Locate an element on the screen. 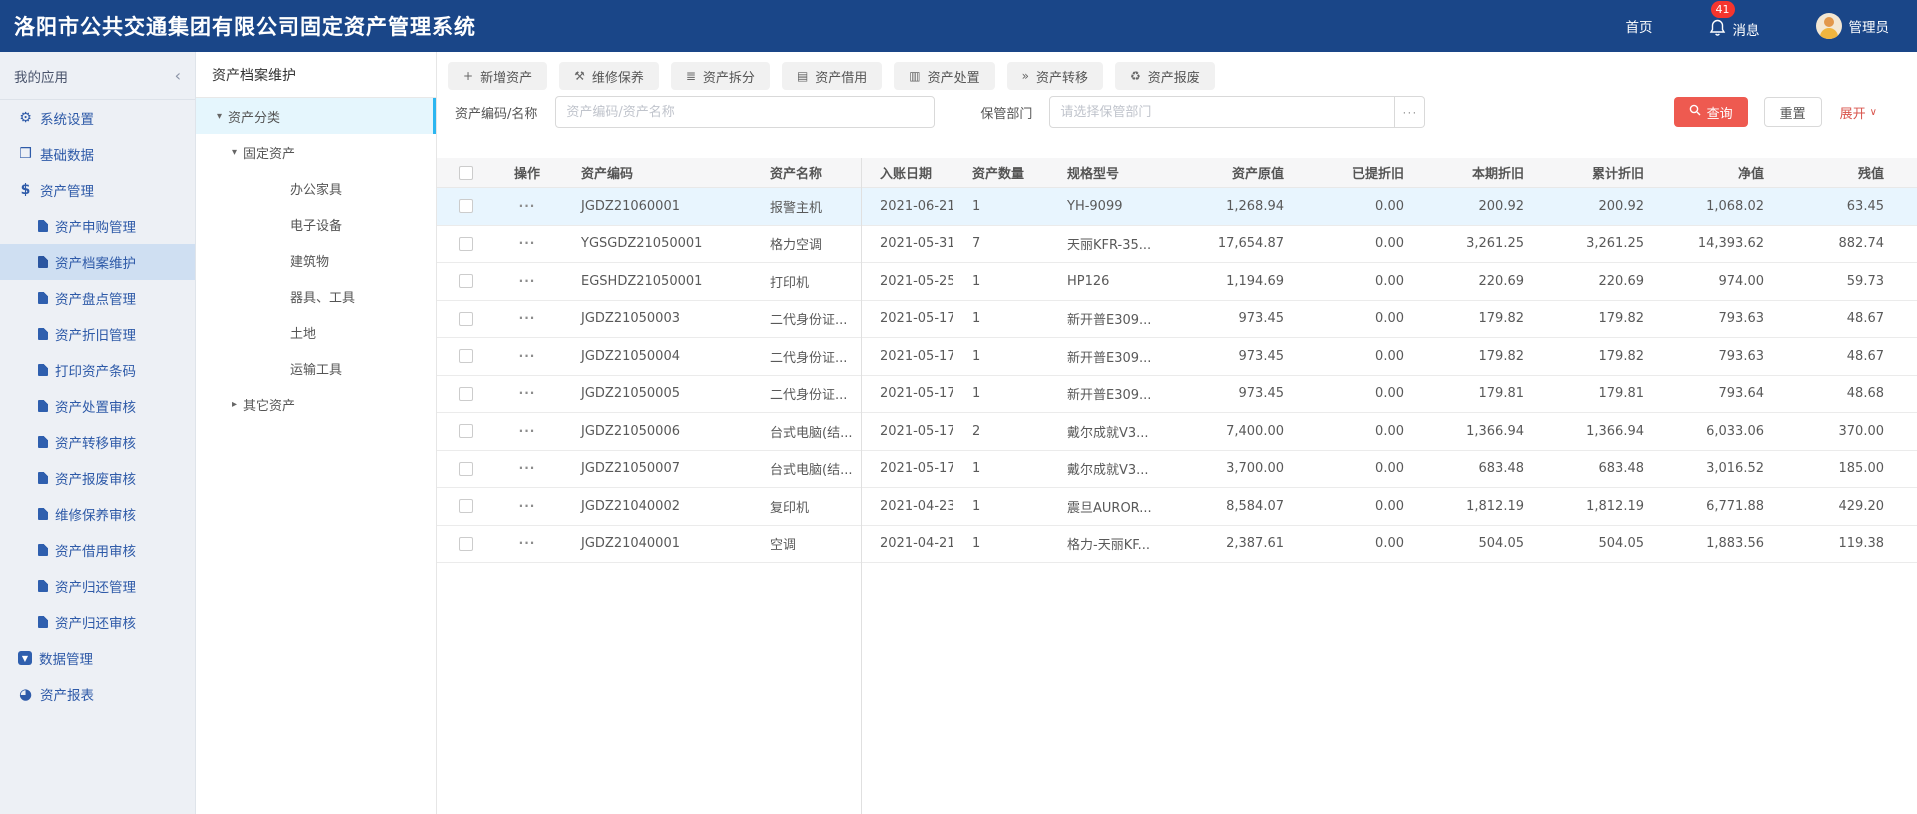  expand-filters-link: 展开 ∨ is located at coordinates (1858, 112).